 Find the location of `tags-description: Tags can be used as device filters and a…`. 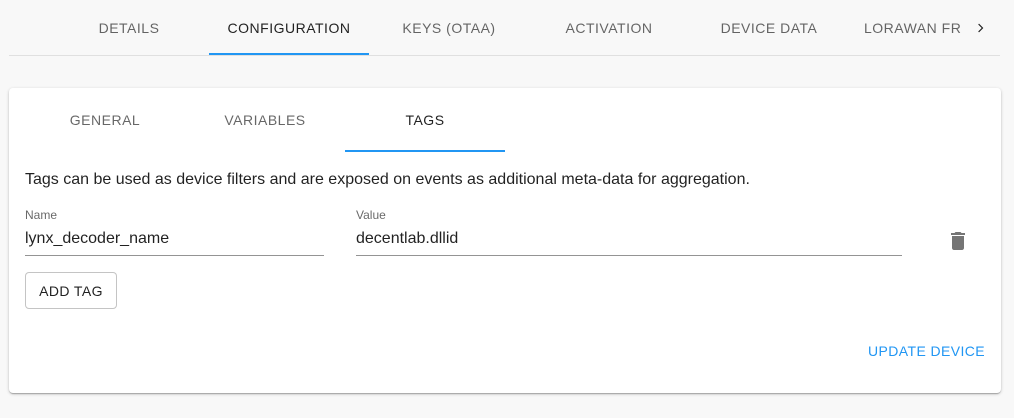

tags-description: Tags can be used as device filters and a… is located at coordinates (387, 179).